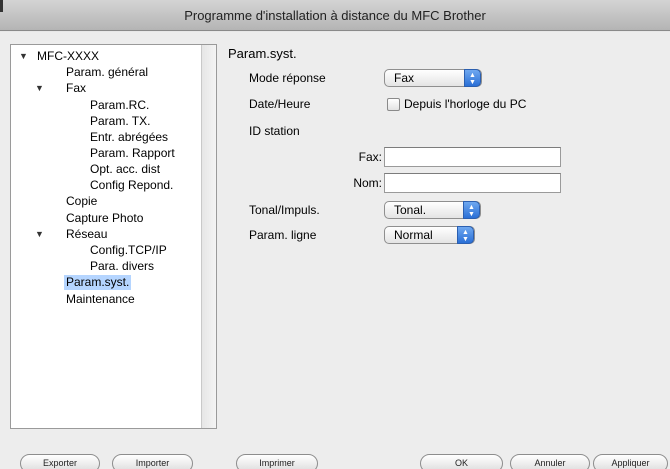  What do you see at coordinates (107, 72) in the screenshot?
I see `tree-item-param-general: Param. général` at bounding box center [107, 72].